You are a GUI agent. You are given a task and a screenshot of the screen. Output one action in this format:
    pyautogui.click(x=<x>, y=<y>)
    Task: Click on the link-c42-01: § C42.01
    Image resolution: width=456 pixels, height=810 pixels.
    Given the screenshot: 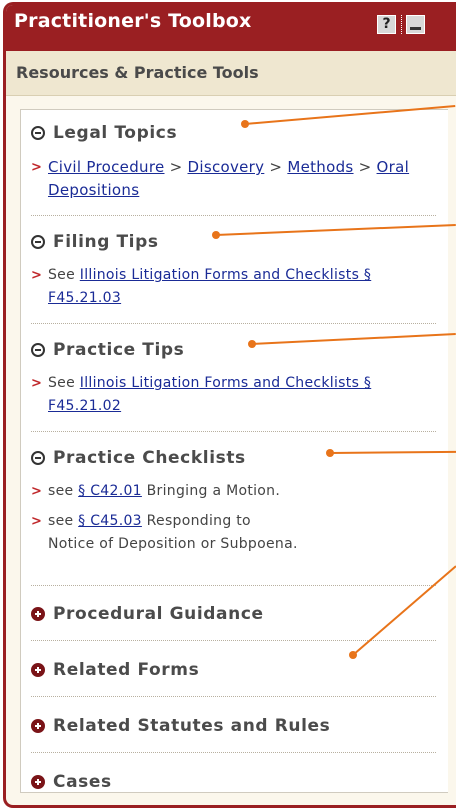 What is the action you would take?
    pyautogui.click(x=110, y=491)
    